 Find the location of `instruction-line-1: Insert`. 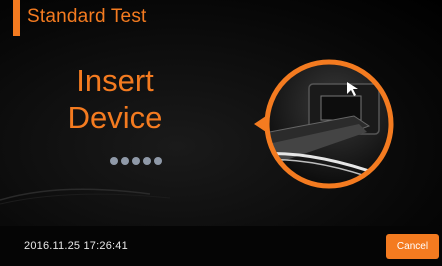

instruction-line-1: Insert is located at coordinates (115, 80).